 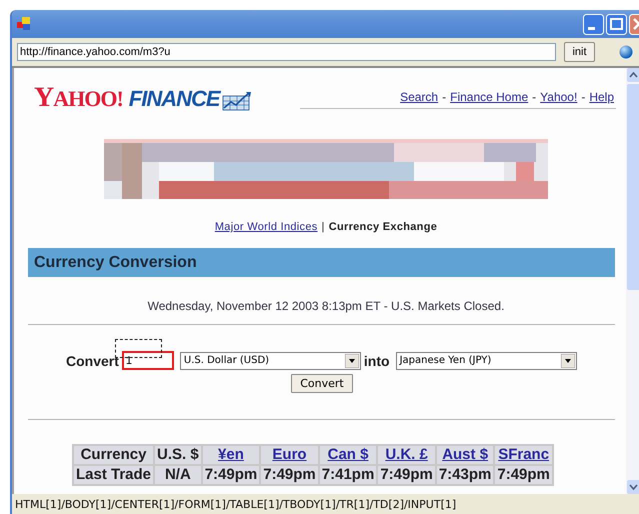 What do you see at coordinates (114, 475) in the screenshot?
I see `row-header: Last Trade` at bounding box center [114, 475].